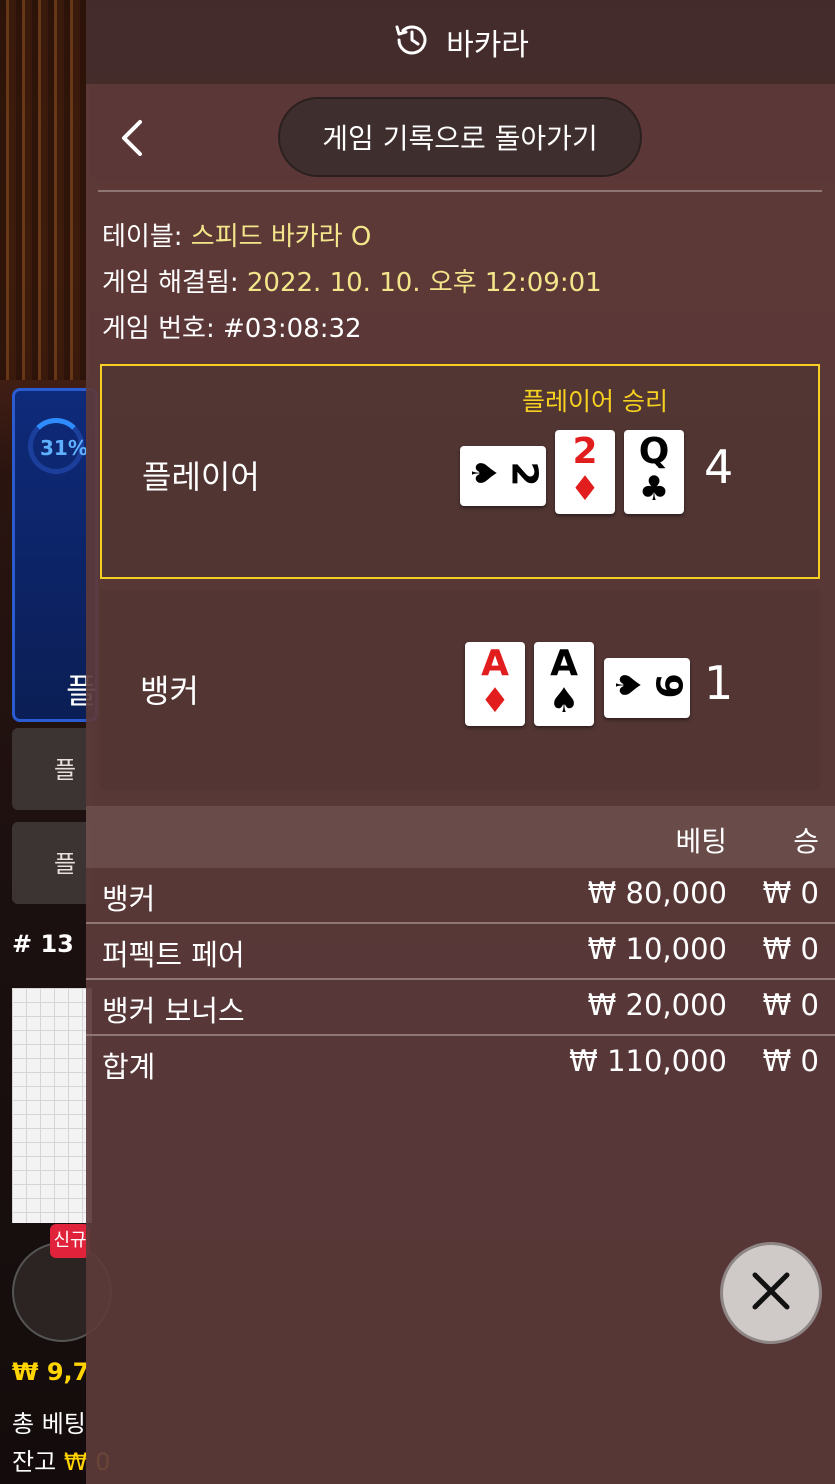  Describe the element at coordinates (129, 899) in the screenshot. I see `bet-name: 뱅커` at that location.